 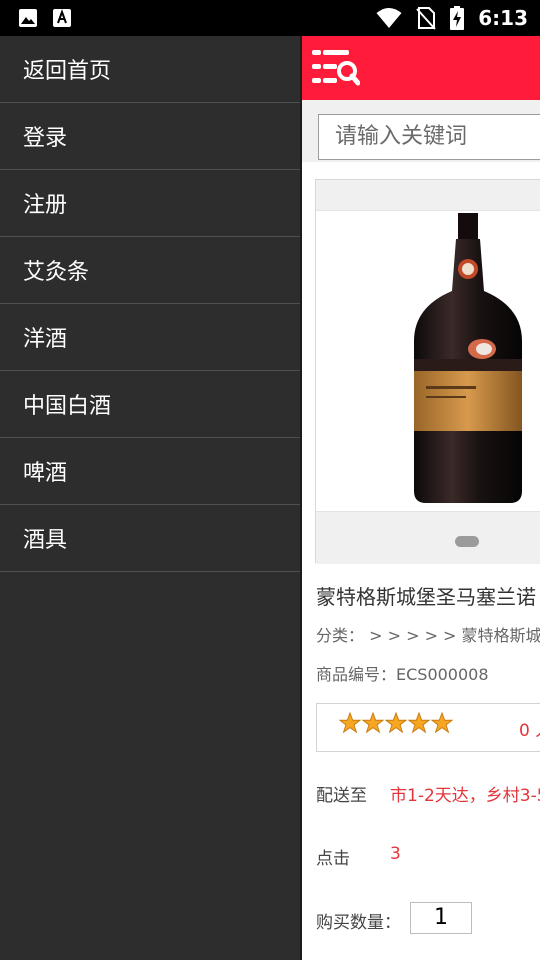 What do you see at coordinates (529, 731) in the screenshot?
I see `rating-count: 0 人` at bounding box center [529, 731].